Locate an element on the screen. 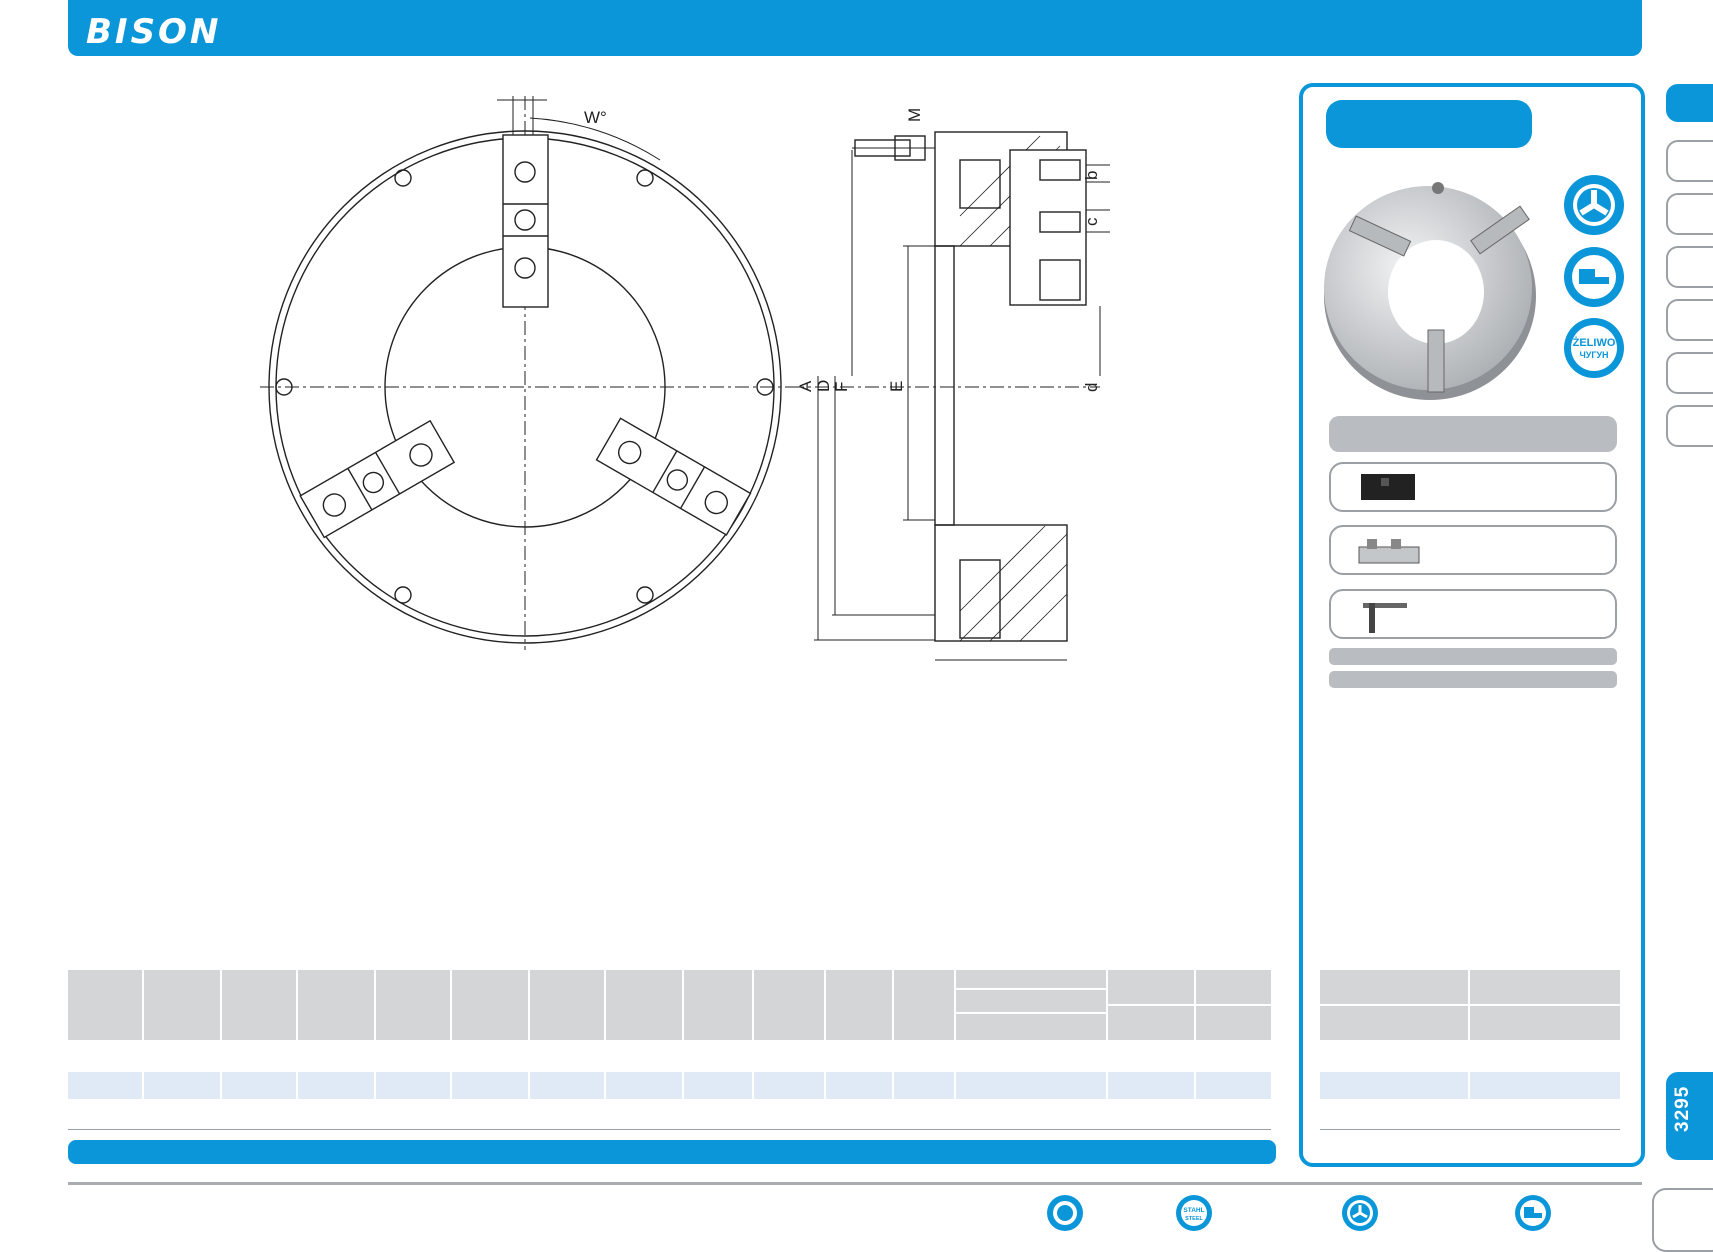  t-key-icon is located at coordinates (1385, 618).